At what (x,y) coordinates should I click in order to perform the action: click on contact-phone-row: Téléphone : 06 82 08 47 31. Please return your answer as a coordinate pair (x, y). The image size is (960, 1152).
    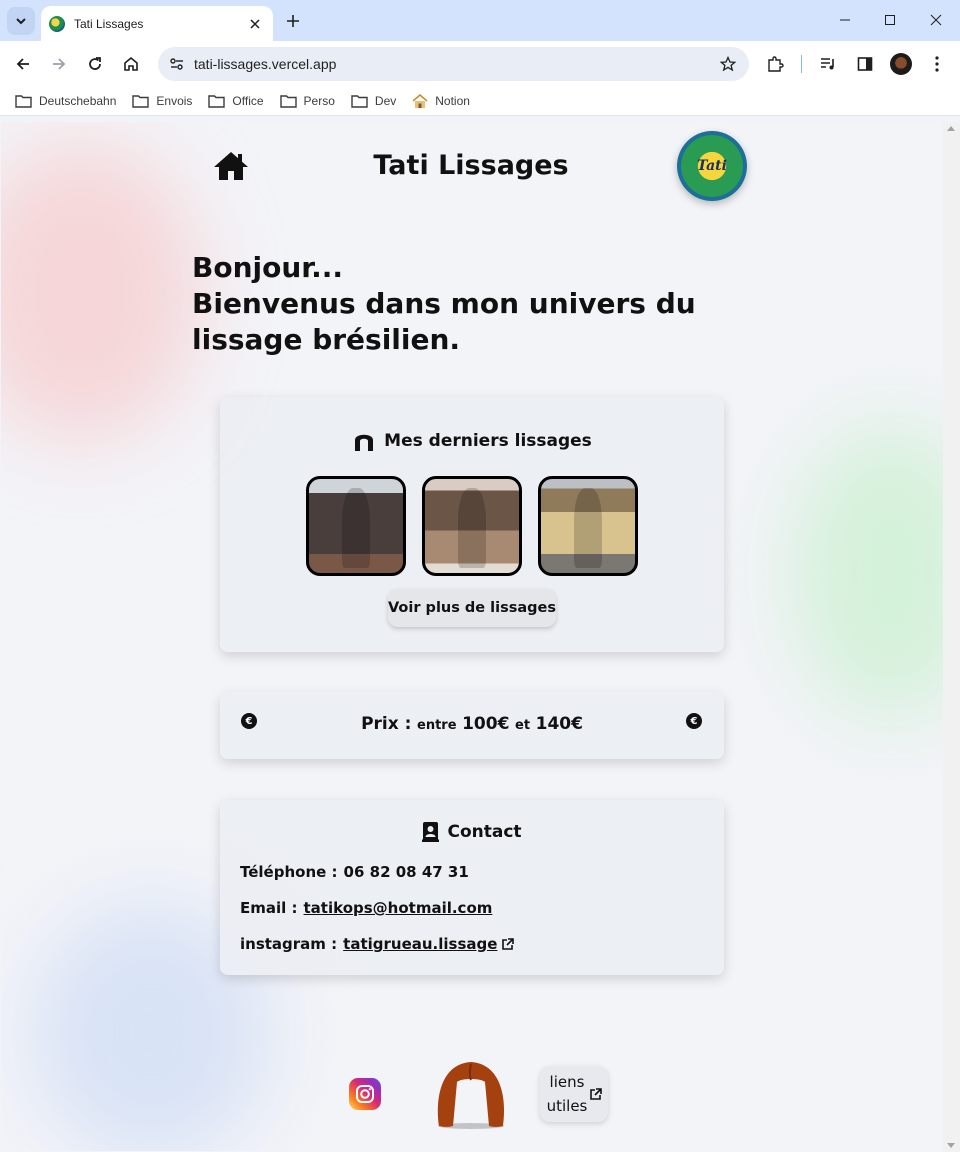
    Looking at the image, I should click on (354, 872).